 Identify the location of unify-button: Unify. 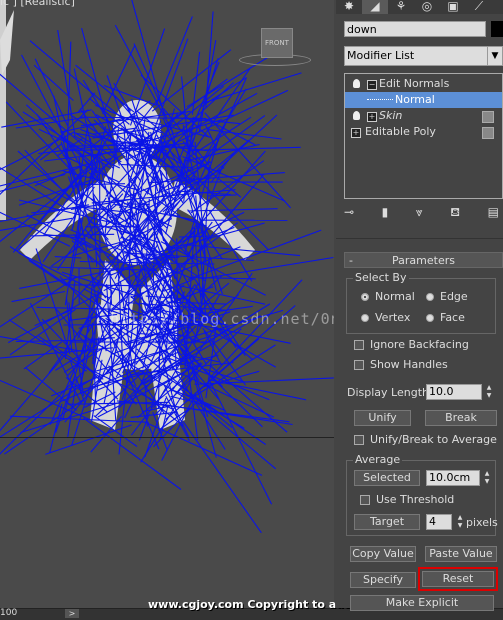
(382, 418).